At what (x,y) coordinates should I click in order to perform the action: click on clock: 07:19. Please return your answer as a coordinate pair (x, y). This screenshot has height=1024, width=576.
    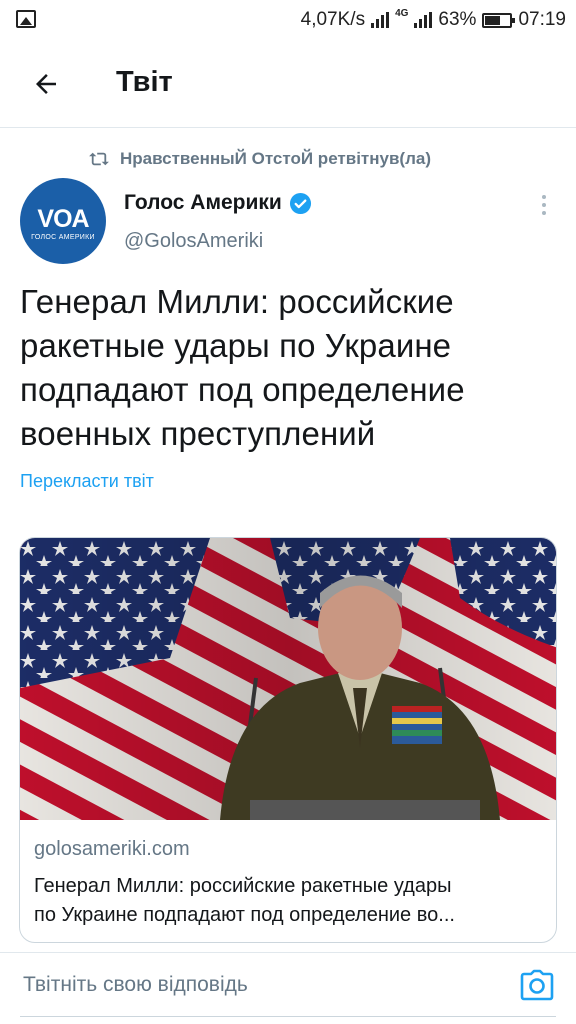
    Looking at the image, I should click on (542, 19).